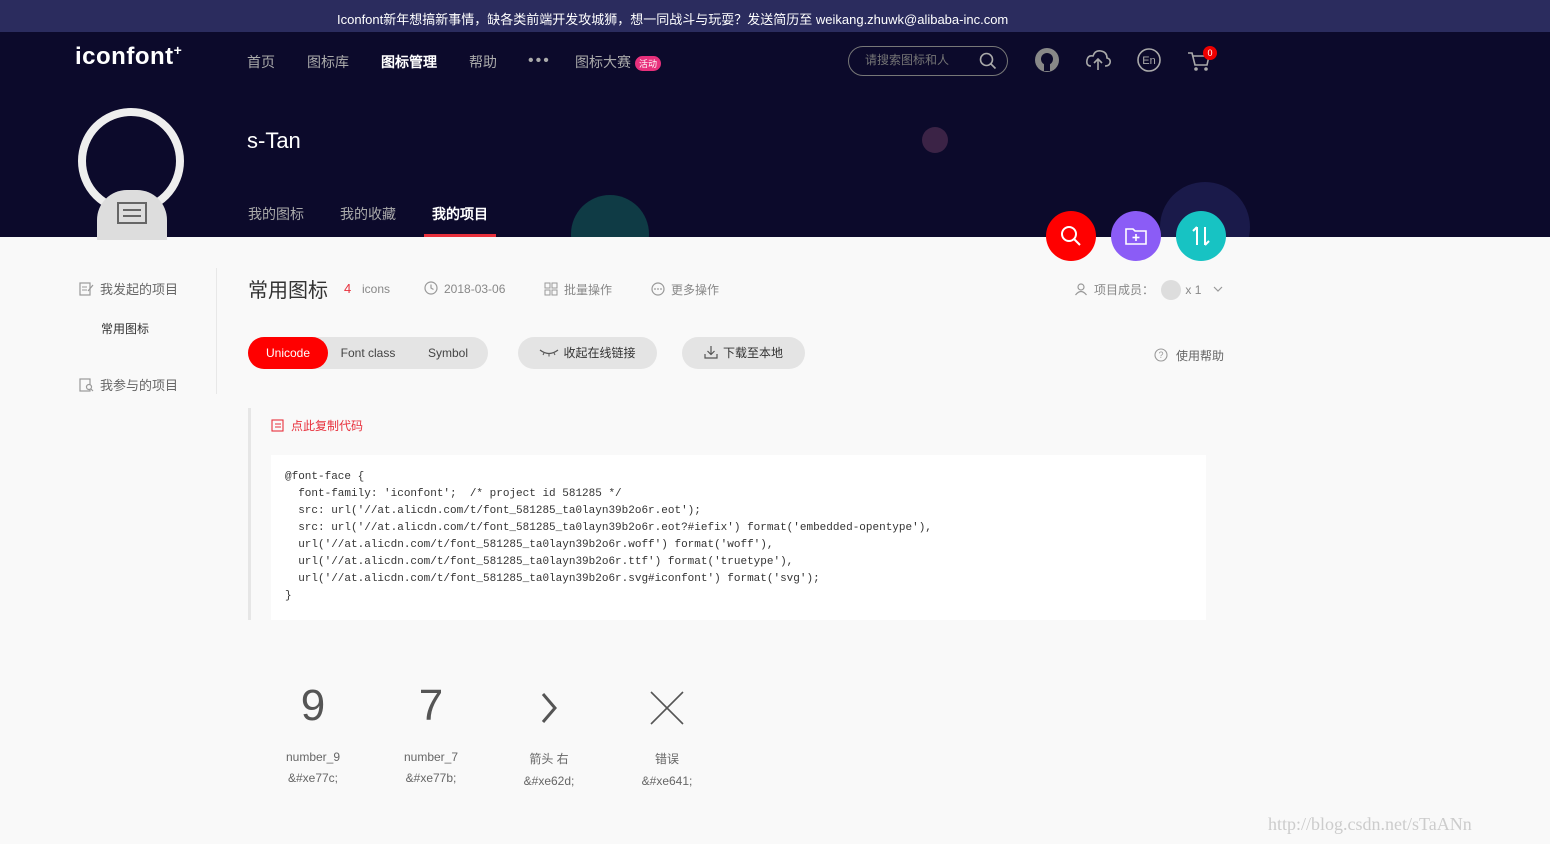 The height and width of the screenshot is (844, 1550). I want to click on tab-my-icons: 我的图标, so click(276, 214).